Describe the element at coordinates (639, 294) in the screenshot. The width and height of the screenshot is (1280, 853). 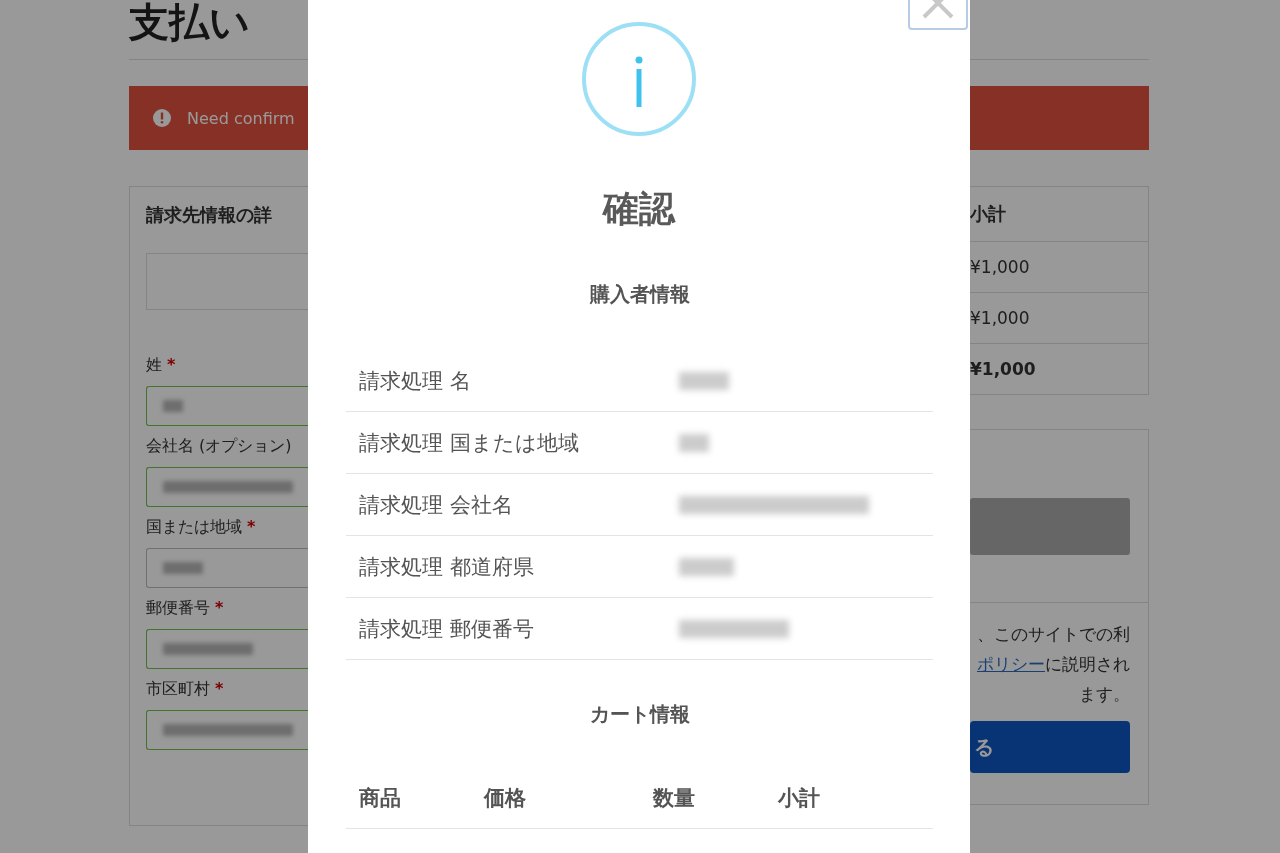
I see `section-heading: 購入者情報` at that location.